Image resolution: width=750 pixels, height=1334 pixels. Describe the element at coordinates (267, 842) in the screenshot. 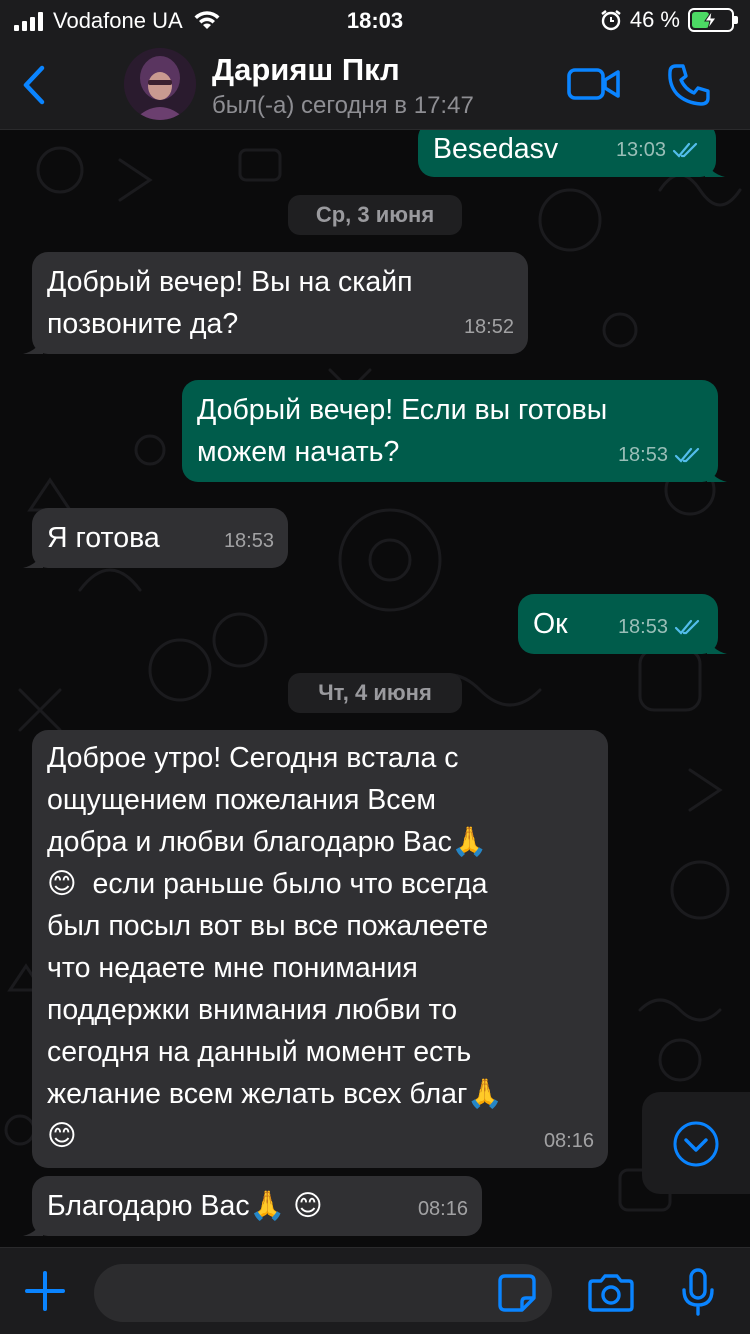

I see `message-text-line: добра и любви благодарю Вас🙏` at that location.